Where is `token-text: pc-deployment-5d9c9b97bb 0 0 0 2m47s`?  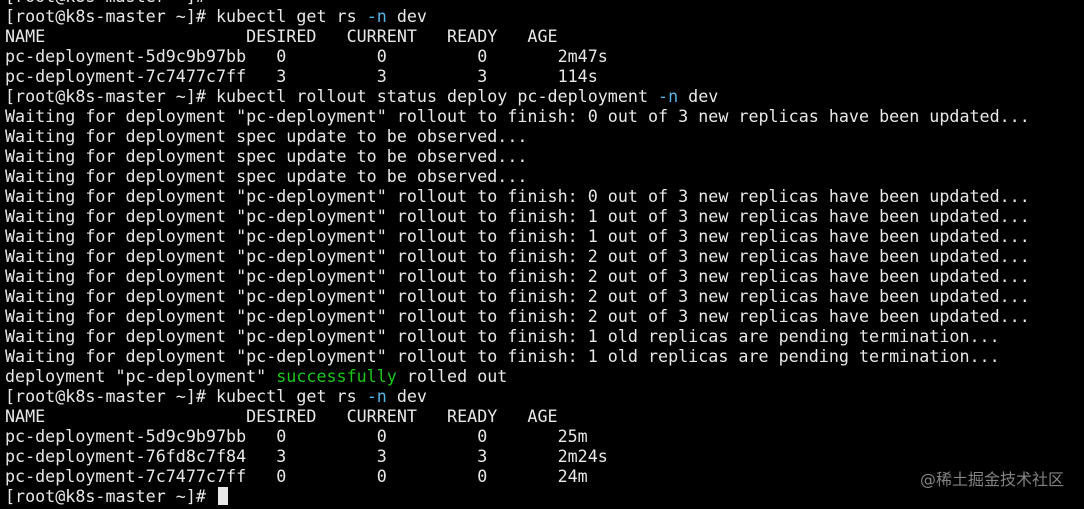
token-text: pc-deployment-5d9c9b97bb 0 0 0 2m47s is located at coordinates (306, 56).